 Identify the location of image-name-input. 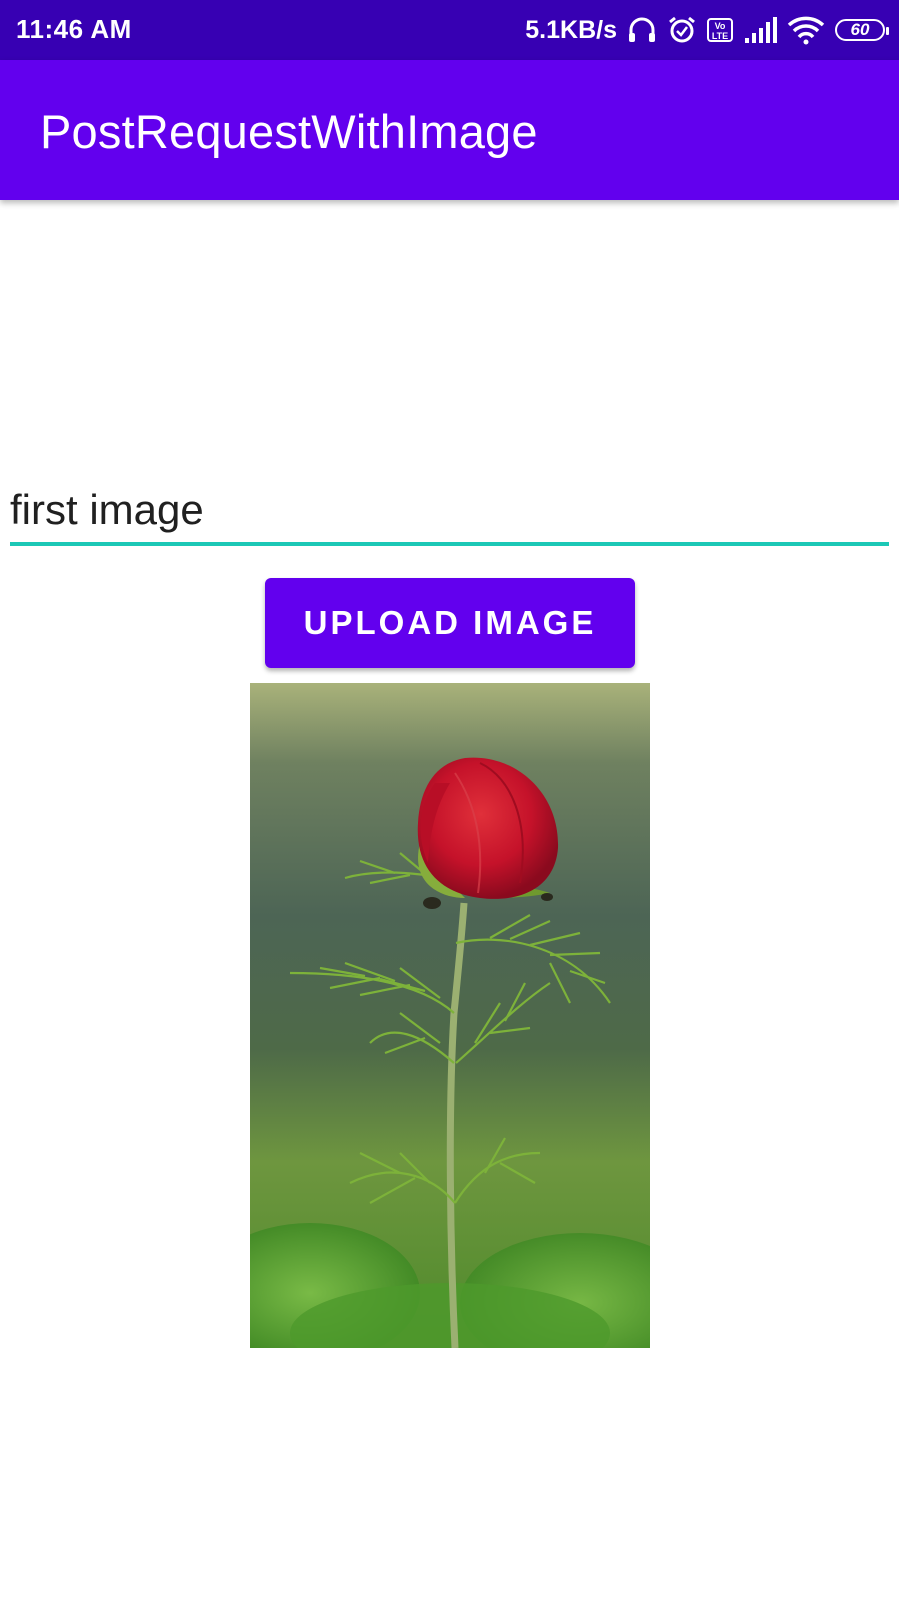
(449, 512).